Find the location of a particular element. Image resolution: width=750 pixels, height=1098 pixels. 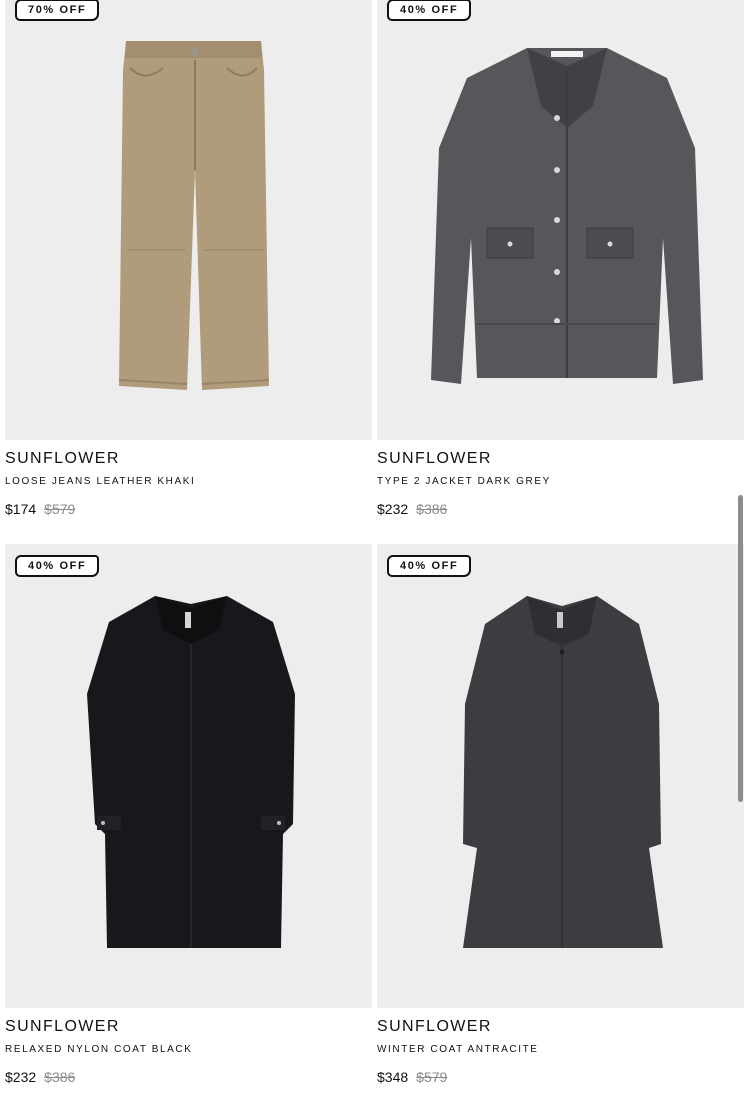

price-row: $348 $579 is located at coordinates (560, 1077).